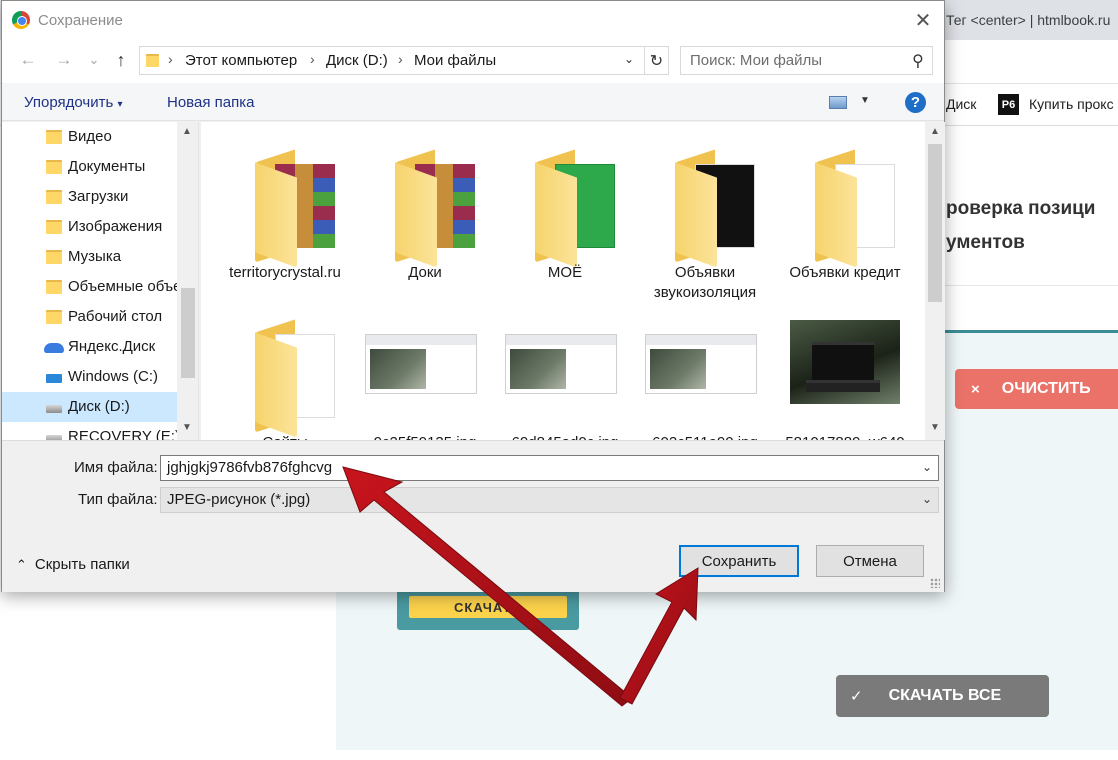 This screenshot has height=760, width=1118. What do you see at coordinates (838, 102) in the screenshot?
I see `change-view-icon` at bounding box center [838, 102].